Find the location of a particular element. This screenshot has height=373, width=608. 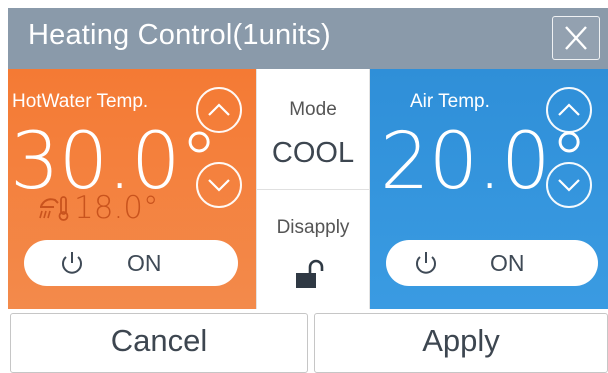

cancel-button: Cancel is located at coordinates (159, 343).